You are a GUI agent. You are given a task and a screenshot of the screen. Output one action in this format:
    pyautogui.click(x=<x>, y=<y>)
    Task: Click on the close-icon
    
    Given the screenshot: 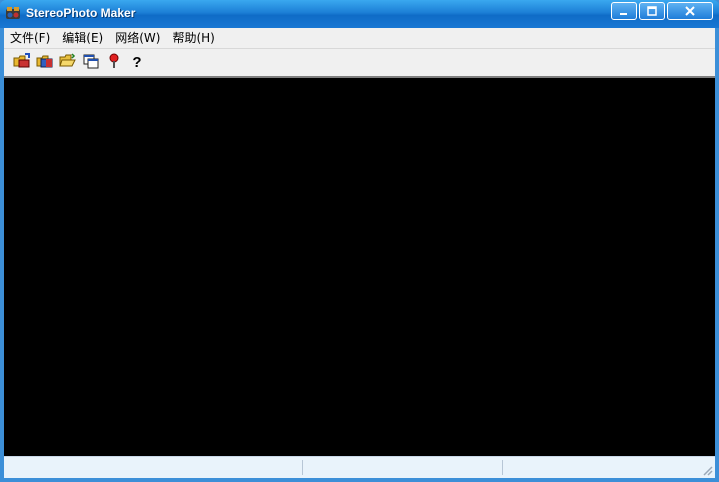 What is the action you would take?
    pyautogui.click(x=690, y=11)
    